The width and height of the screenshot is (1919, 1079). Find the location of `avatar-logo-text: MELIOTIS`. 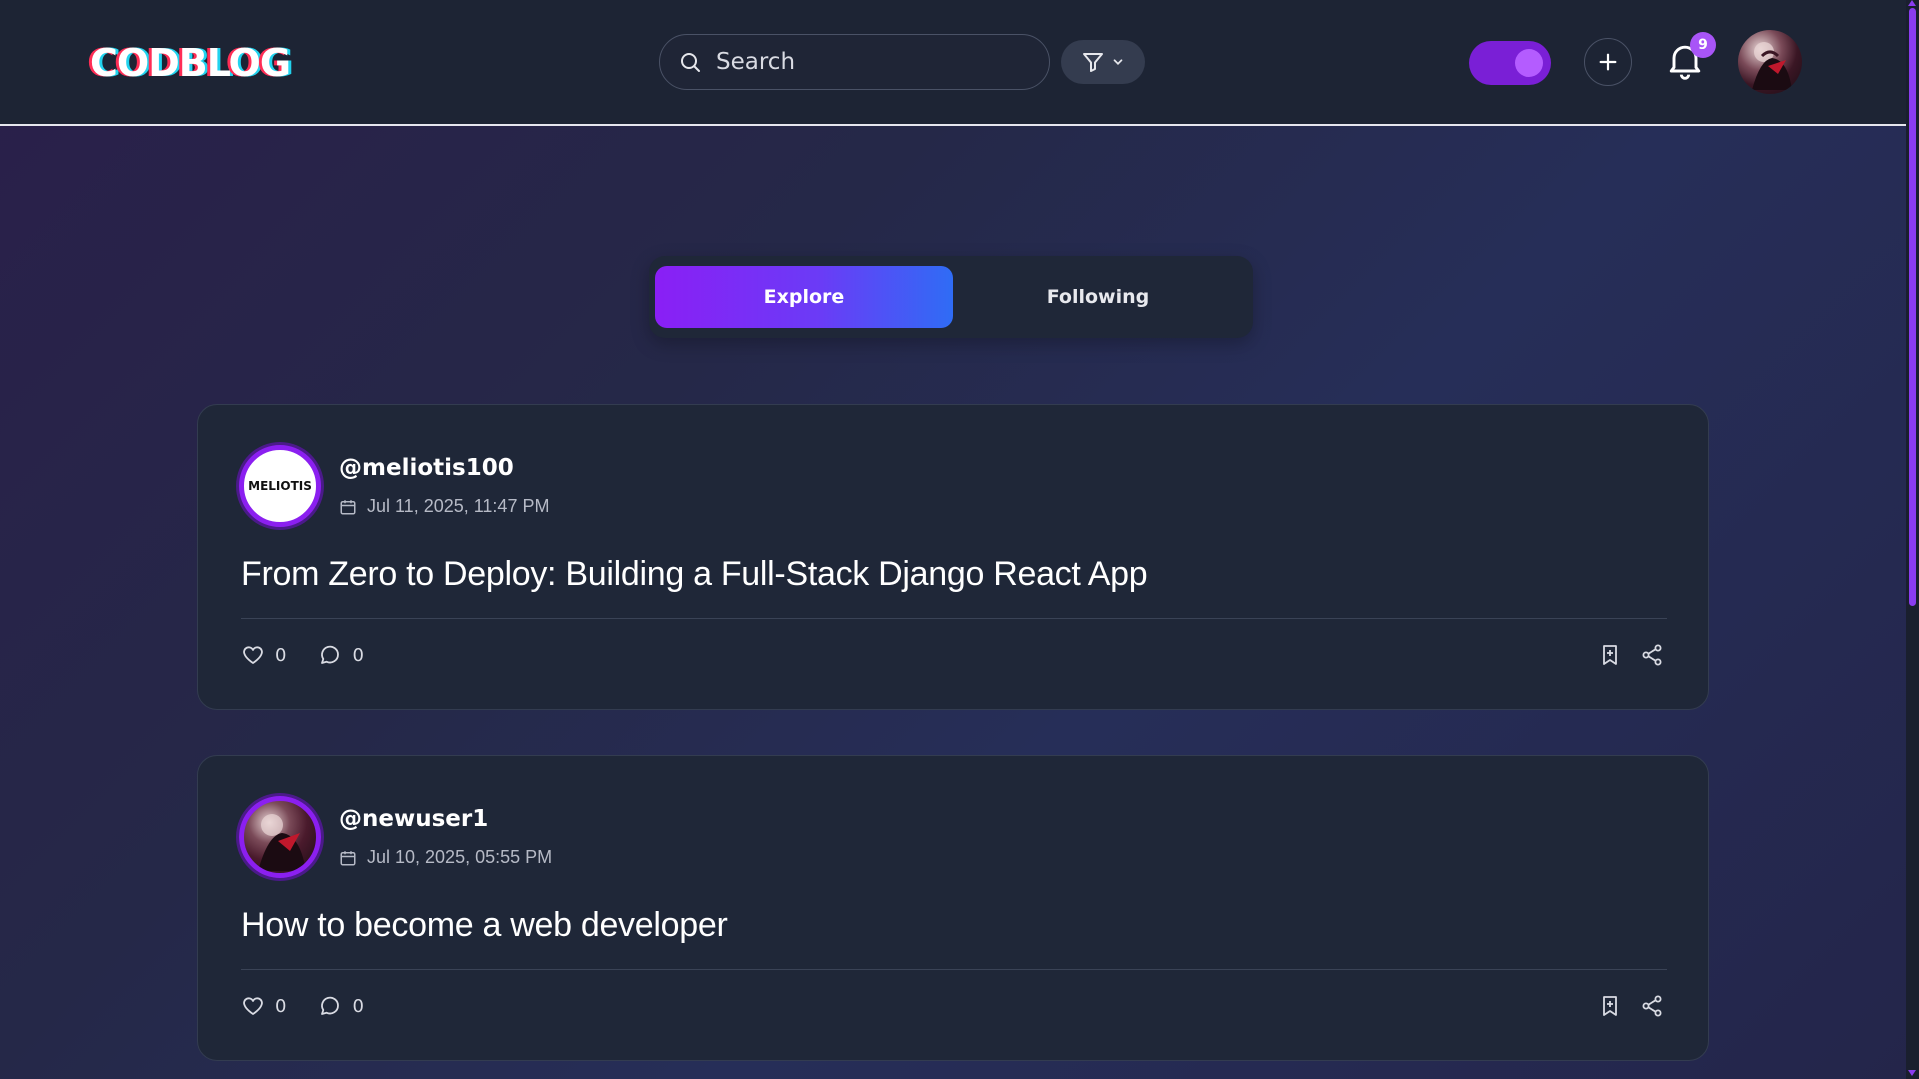

avatar-logo-text: MELIOTIS is located at coordinates (280, 486).